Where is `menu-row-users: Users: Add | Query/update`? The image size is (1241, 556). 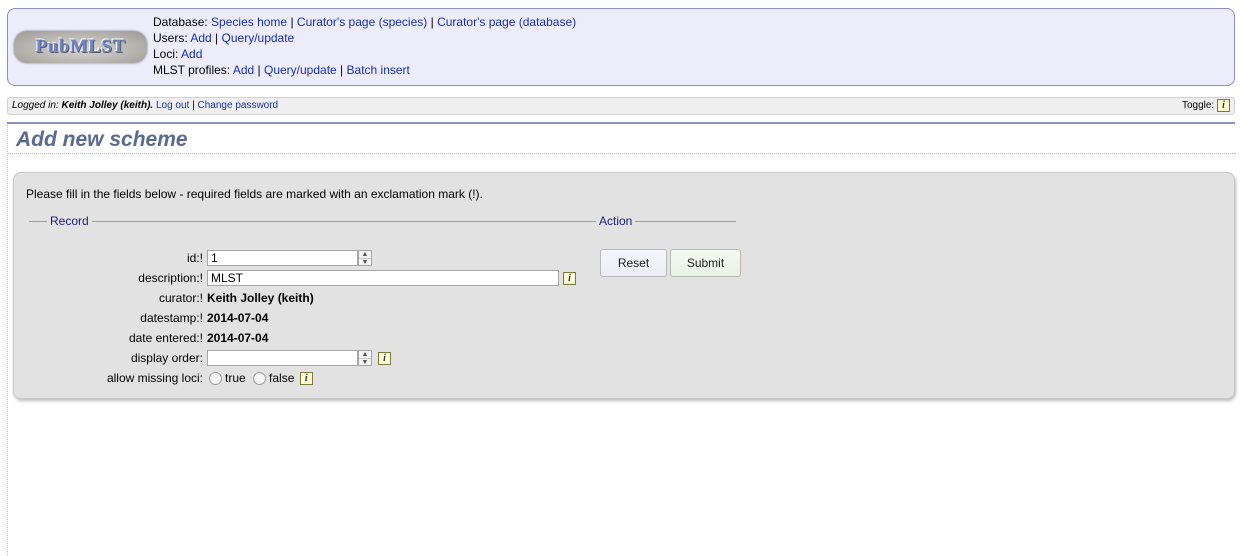 menu-row-users: Users: Add | Query/update is located at coordinates (224, 38).